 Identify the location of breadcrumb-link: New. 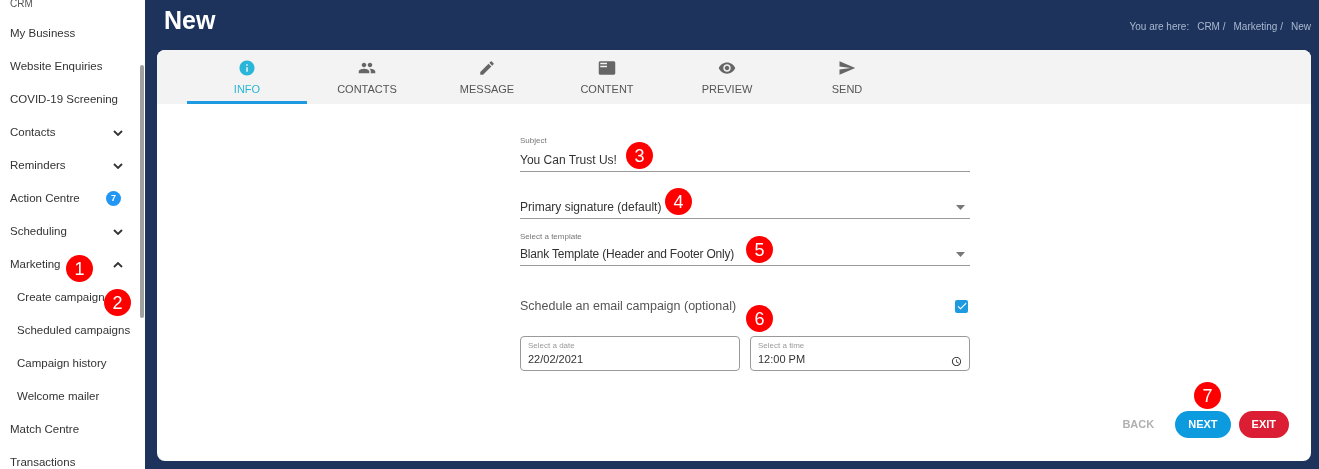
(1301, 26).